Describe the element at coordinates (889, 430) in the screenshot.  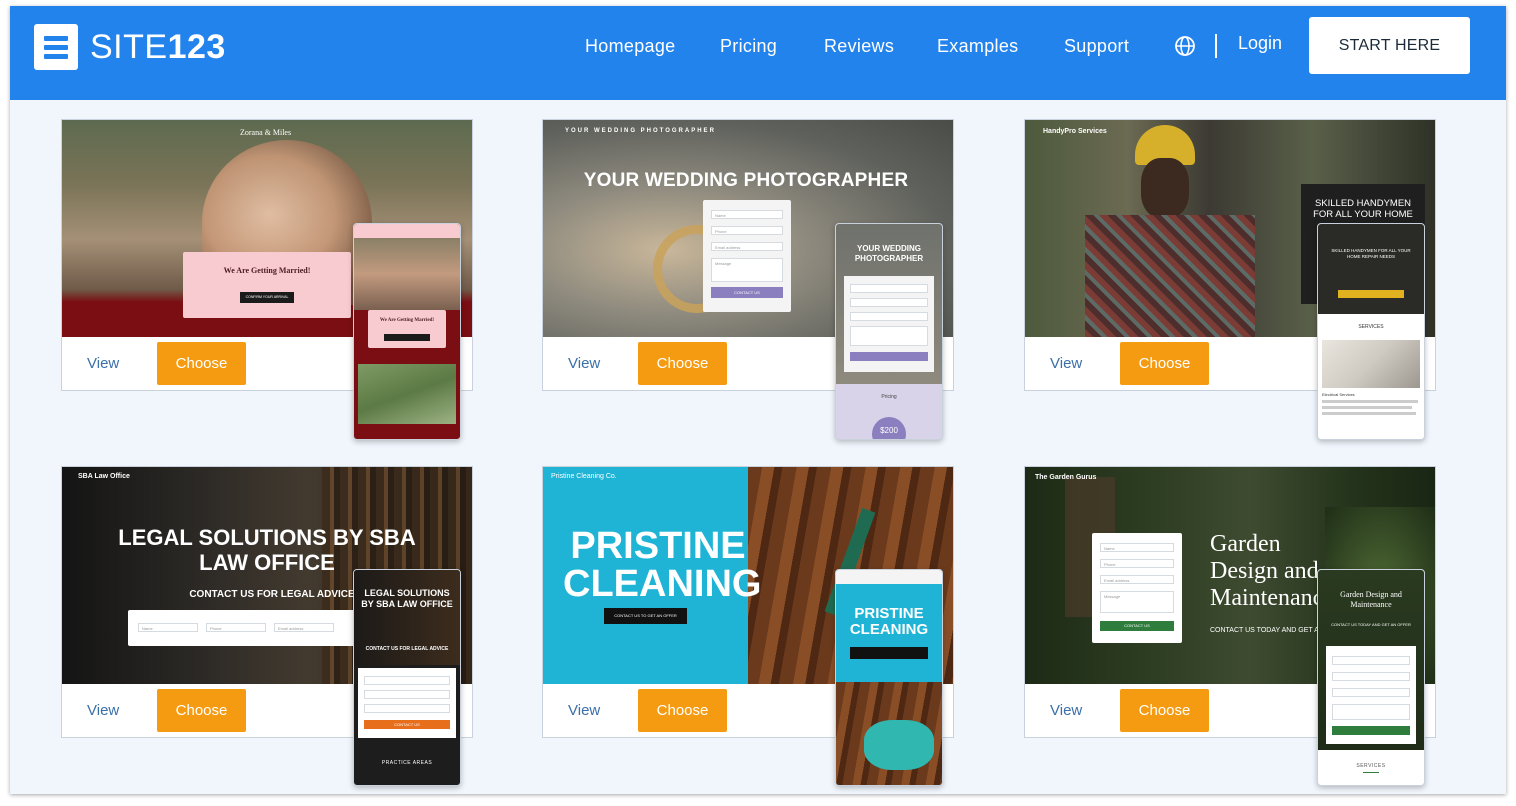
I see `mobile-price: $200` at that location.